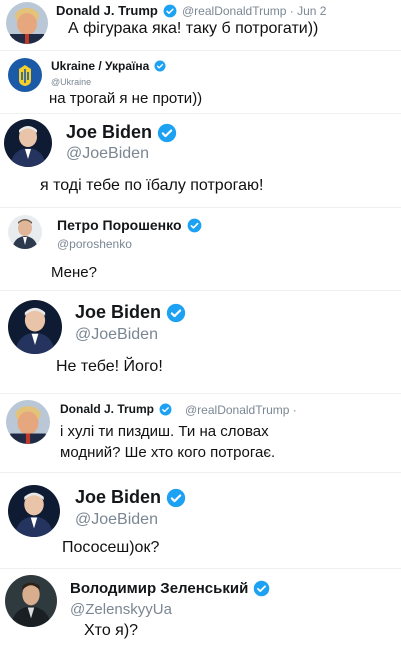  What do you see at coordinates (168, 452) in the screenshot?
I see `tweet-text-line-2: модний? Ше хто кого потрогає.` at bounding box center [168, 452].